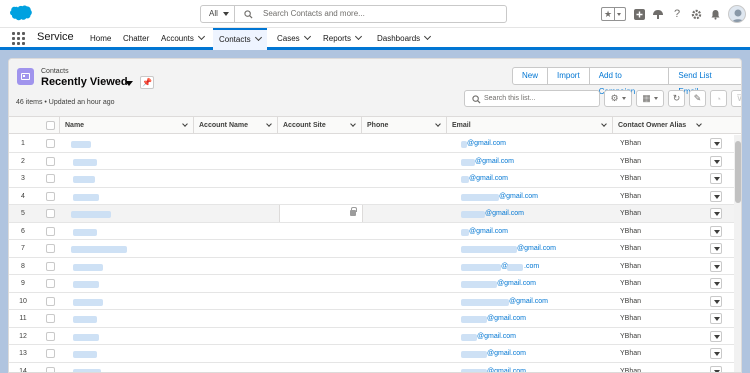  Describe the element at coordinates (375, 301) in the screenshot. I see `table-row: 10 @gmail.com YBhan` at that location.